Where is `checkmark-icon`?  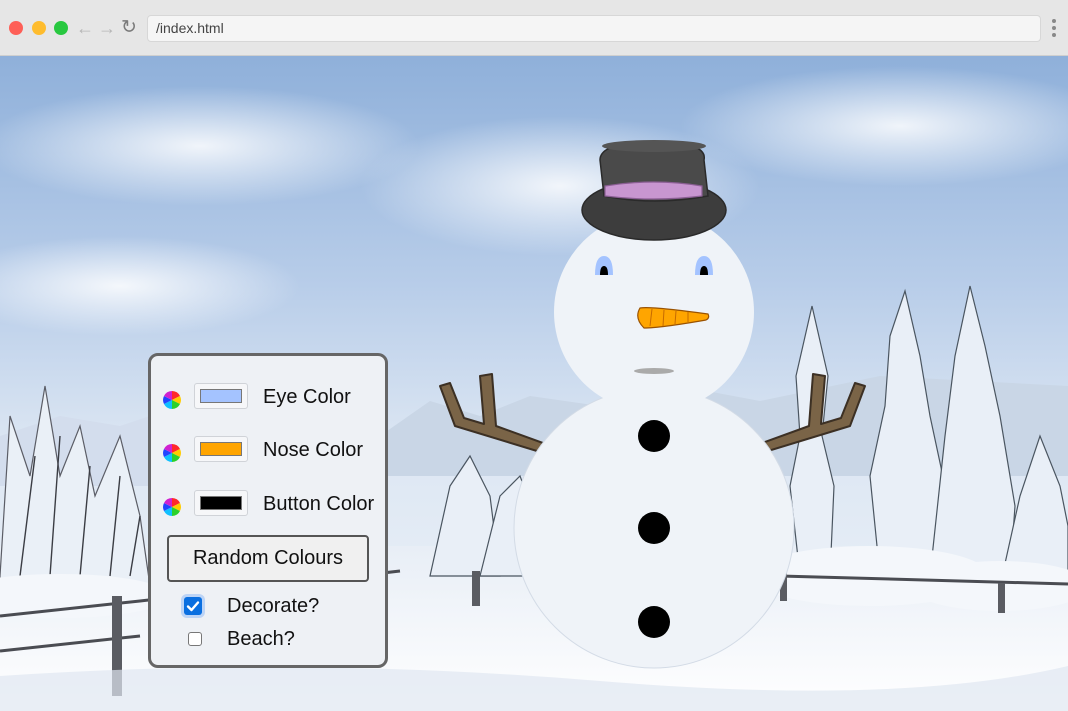 checkmark-icon is located at coordinates (193, 606).